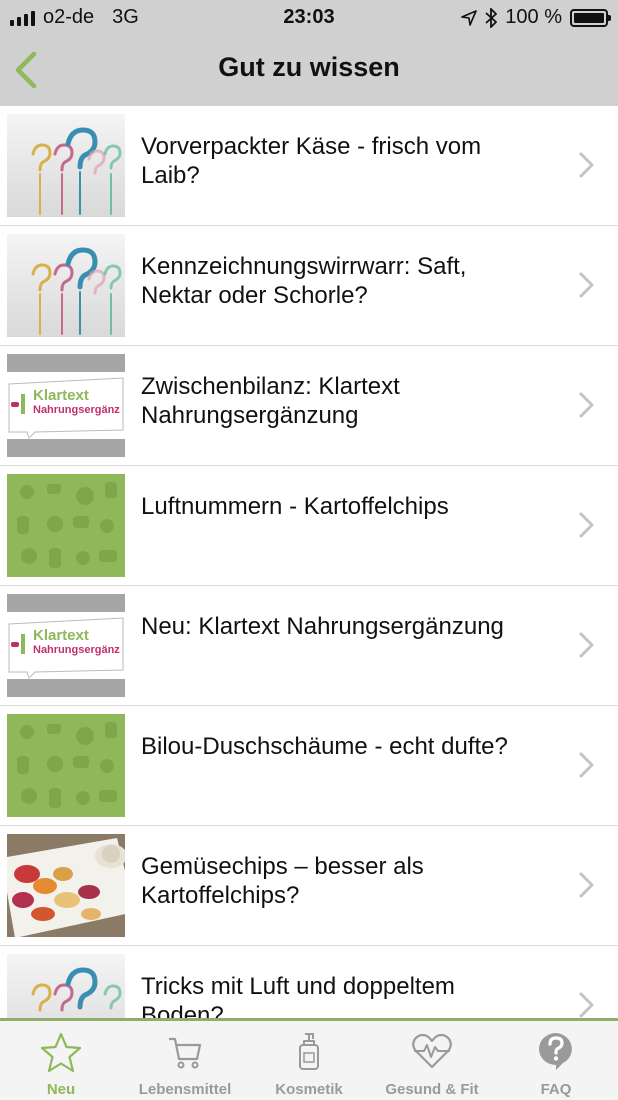 This screenshot has width=618, height=1100. Describe the element at coordinates (309, 1089) in the screenshot. I see `tab-label: Kosmetik` at that location.